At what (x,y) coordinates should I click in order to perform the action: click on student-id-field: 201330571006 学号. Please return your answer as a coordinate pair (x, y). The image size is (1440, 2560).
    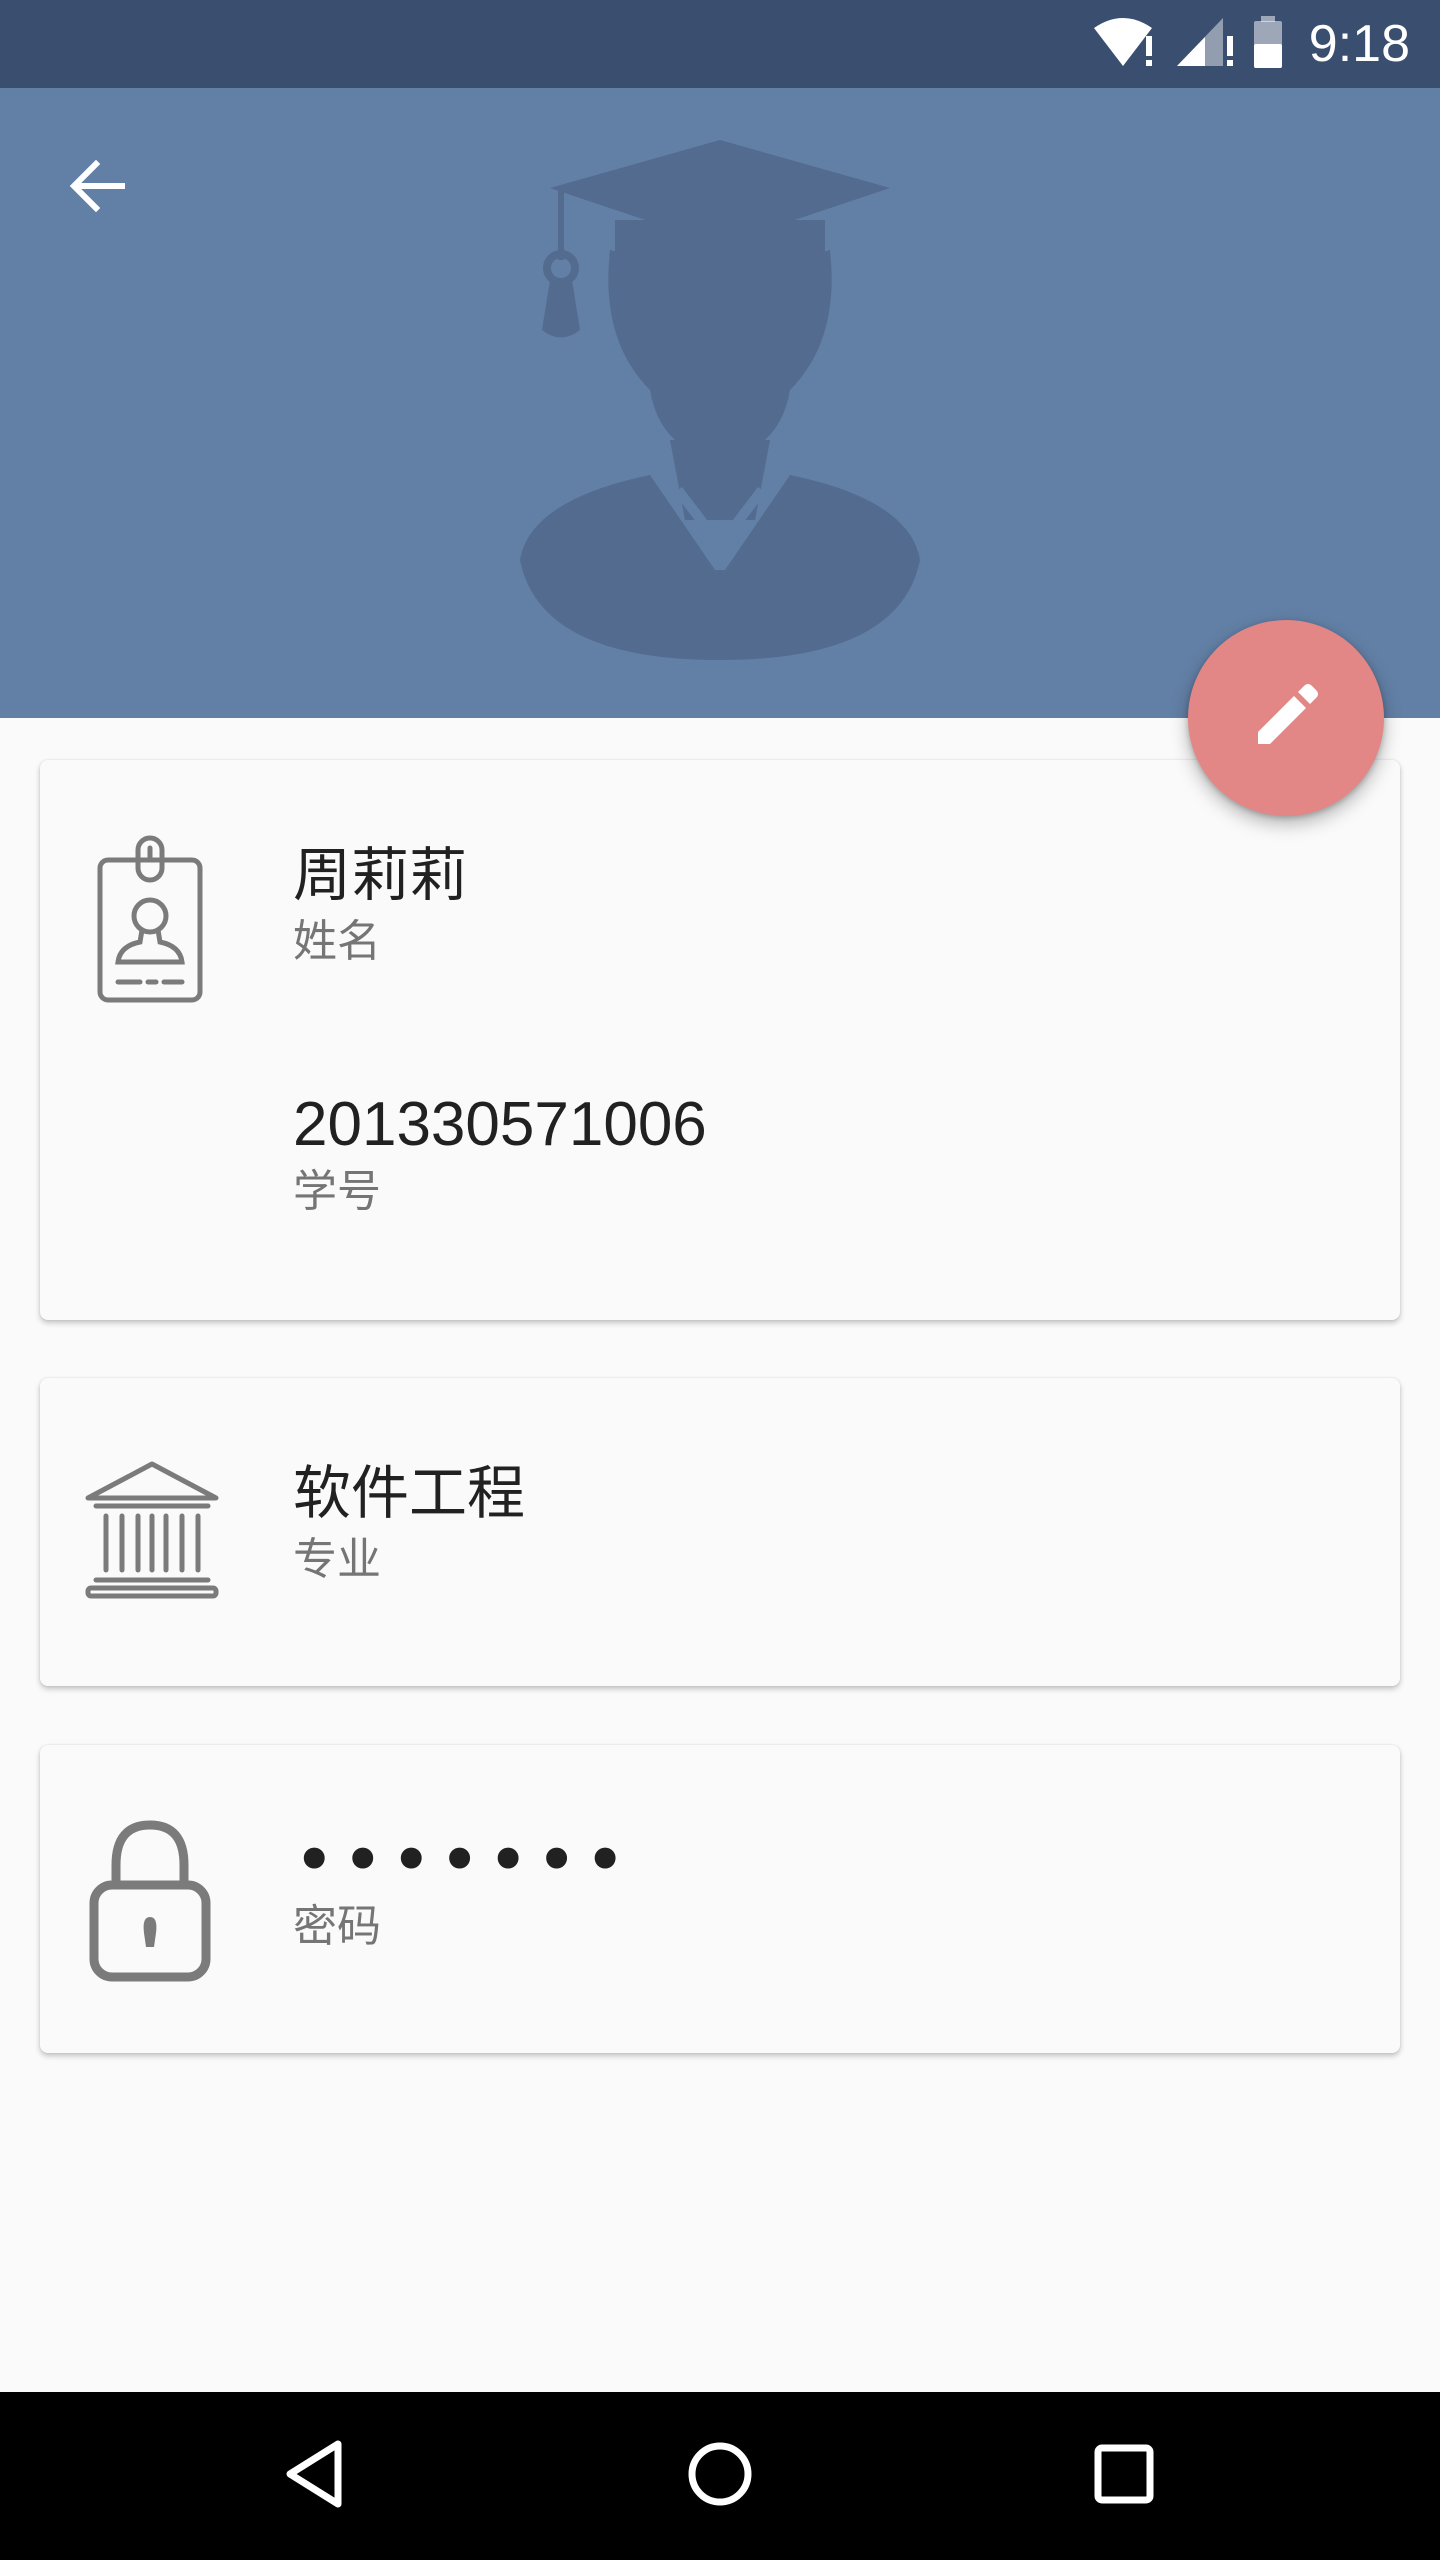
    Looking at the image, I should click on (500, 1155).